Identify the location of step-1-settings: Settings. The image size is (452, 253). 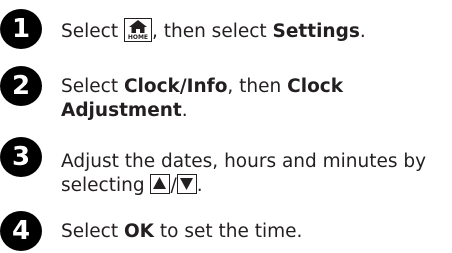
(316, 31).